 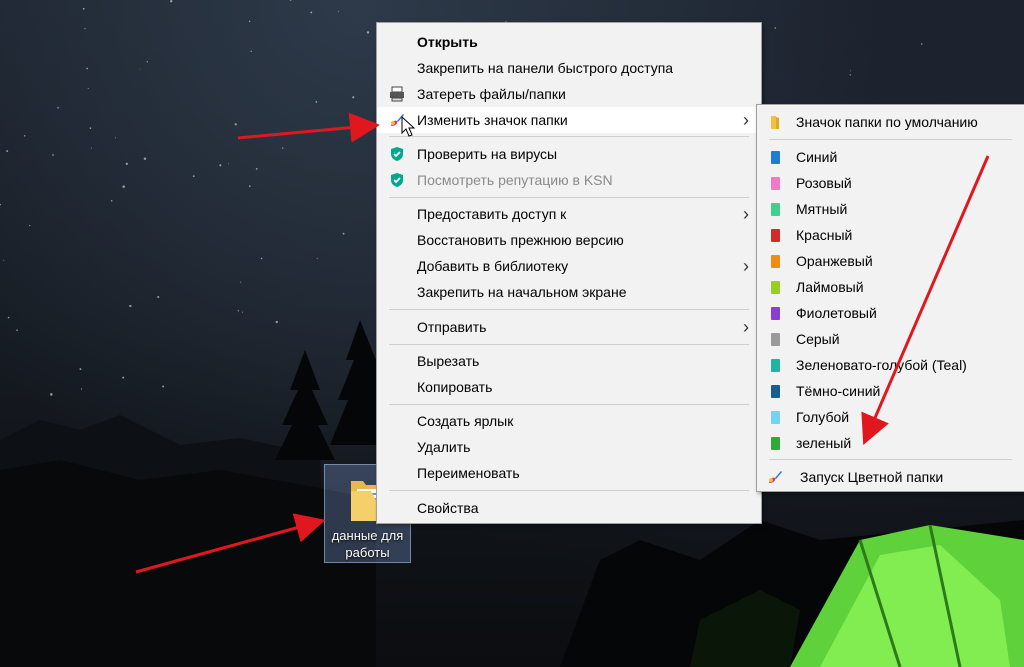 I want to click on submenu-item-label: зеленый, so click(x=824, y=443).